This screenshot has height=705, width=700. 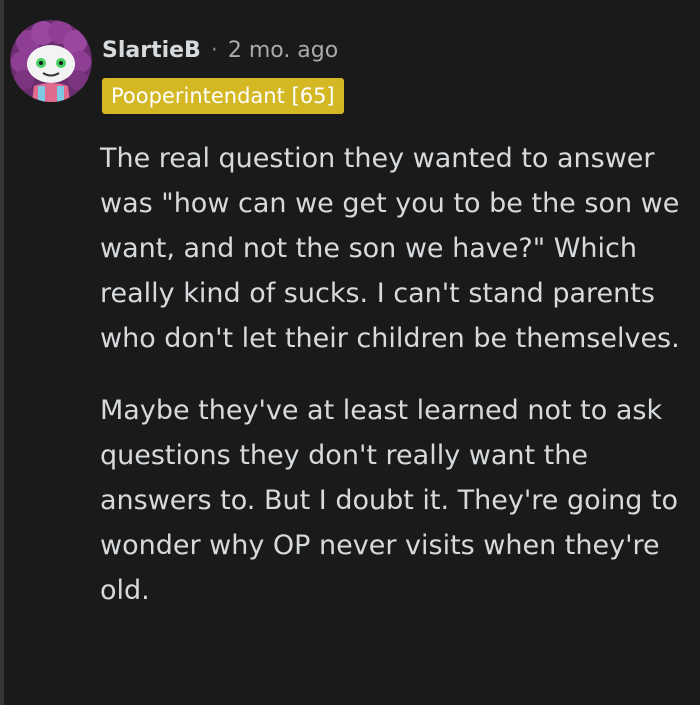 What do you see at coordinates (2, 352) in the screenshot?
I see `thread-line` at bounding box center [2, 352].